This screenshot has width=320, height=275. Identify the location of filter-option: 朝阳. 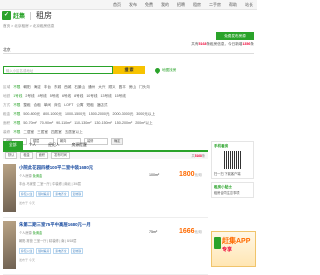
(26, 87).